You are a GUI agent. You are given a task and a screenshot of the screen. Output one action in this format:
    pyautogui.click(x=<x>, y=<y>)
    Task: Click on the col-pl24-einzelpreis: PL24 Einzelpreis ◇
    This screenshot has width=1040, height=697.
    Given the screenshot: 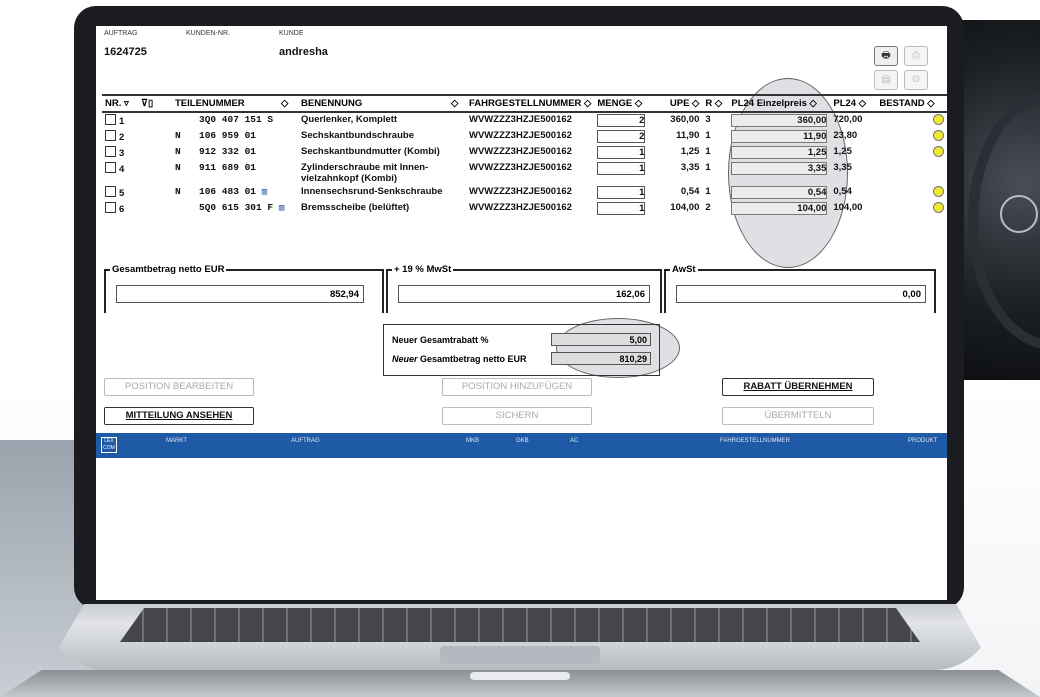 What is the action you would take?
    pyautogui.click(x=779, y=103)
    